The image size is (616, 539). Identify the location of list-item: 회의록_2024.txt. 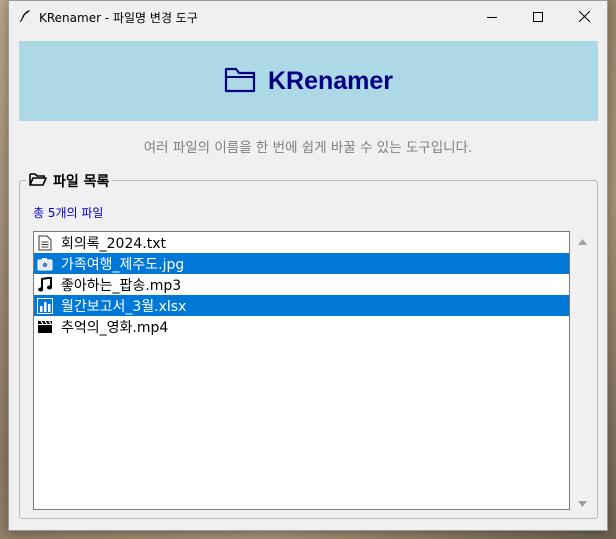
(301, 242).